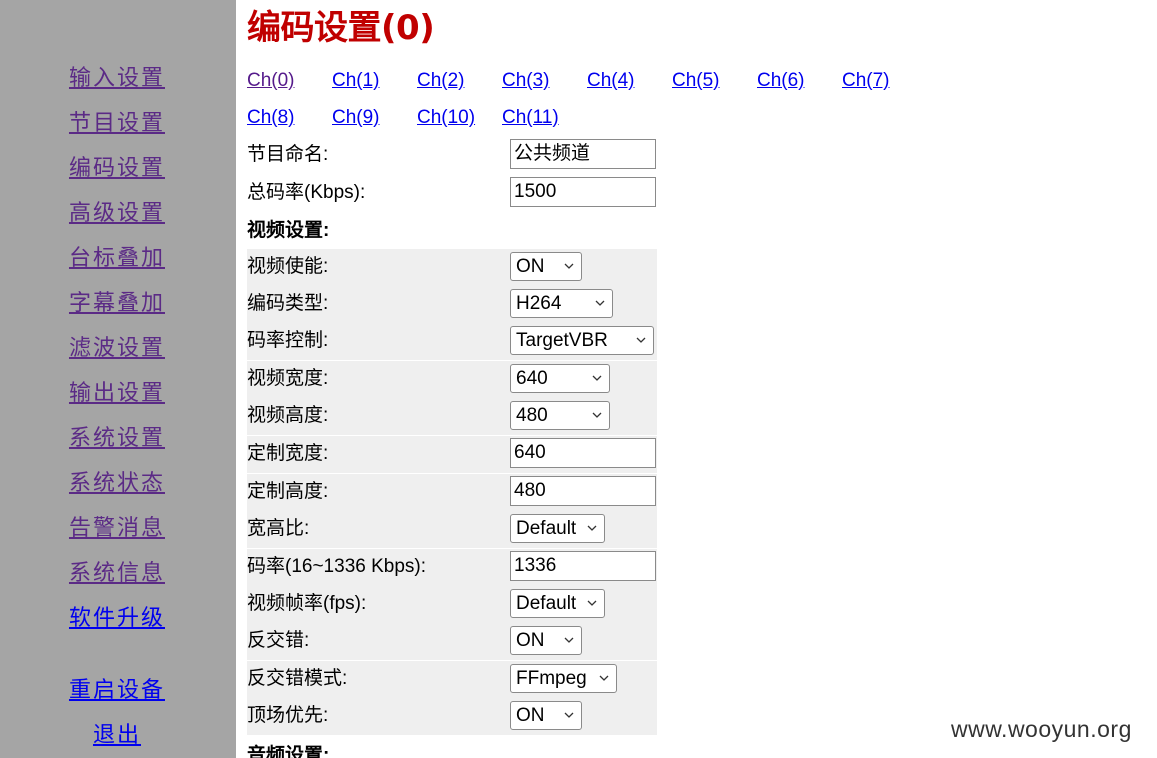  I want to click on video-height-select: 480, so click(560, 415).